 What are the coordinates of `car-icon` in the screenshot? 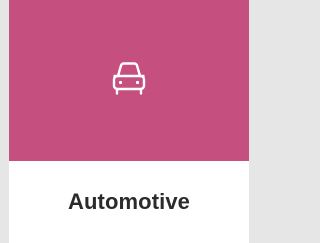 It's located at (129, 78).